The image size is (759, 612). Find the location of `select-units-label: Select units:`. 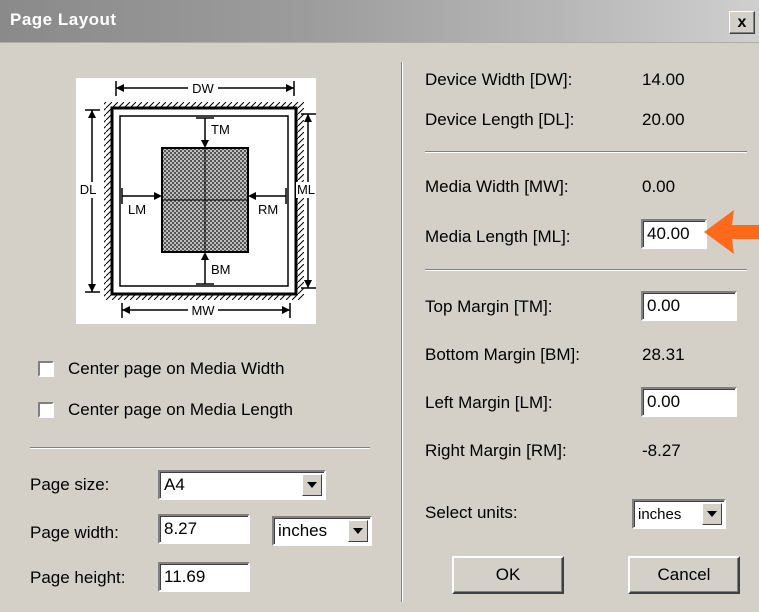

select-units-label: Select units: is located at coordinates (471, 512).